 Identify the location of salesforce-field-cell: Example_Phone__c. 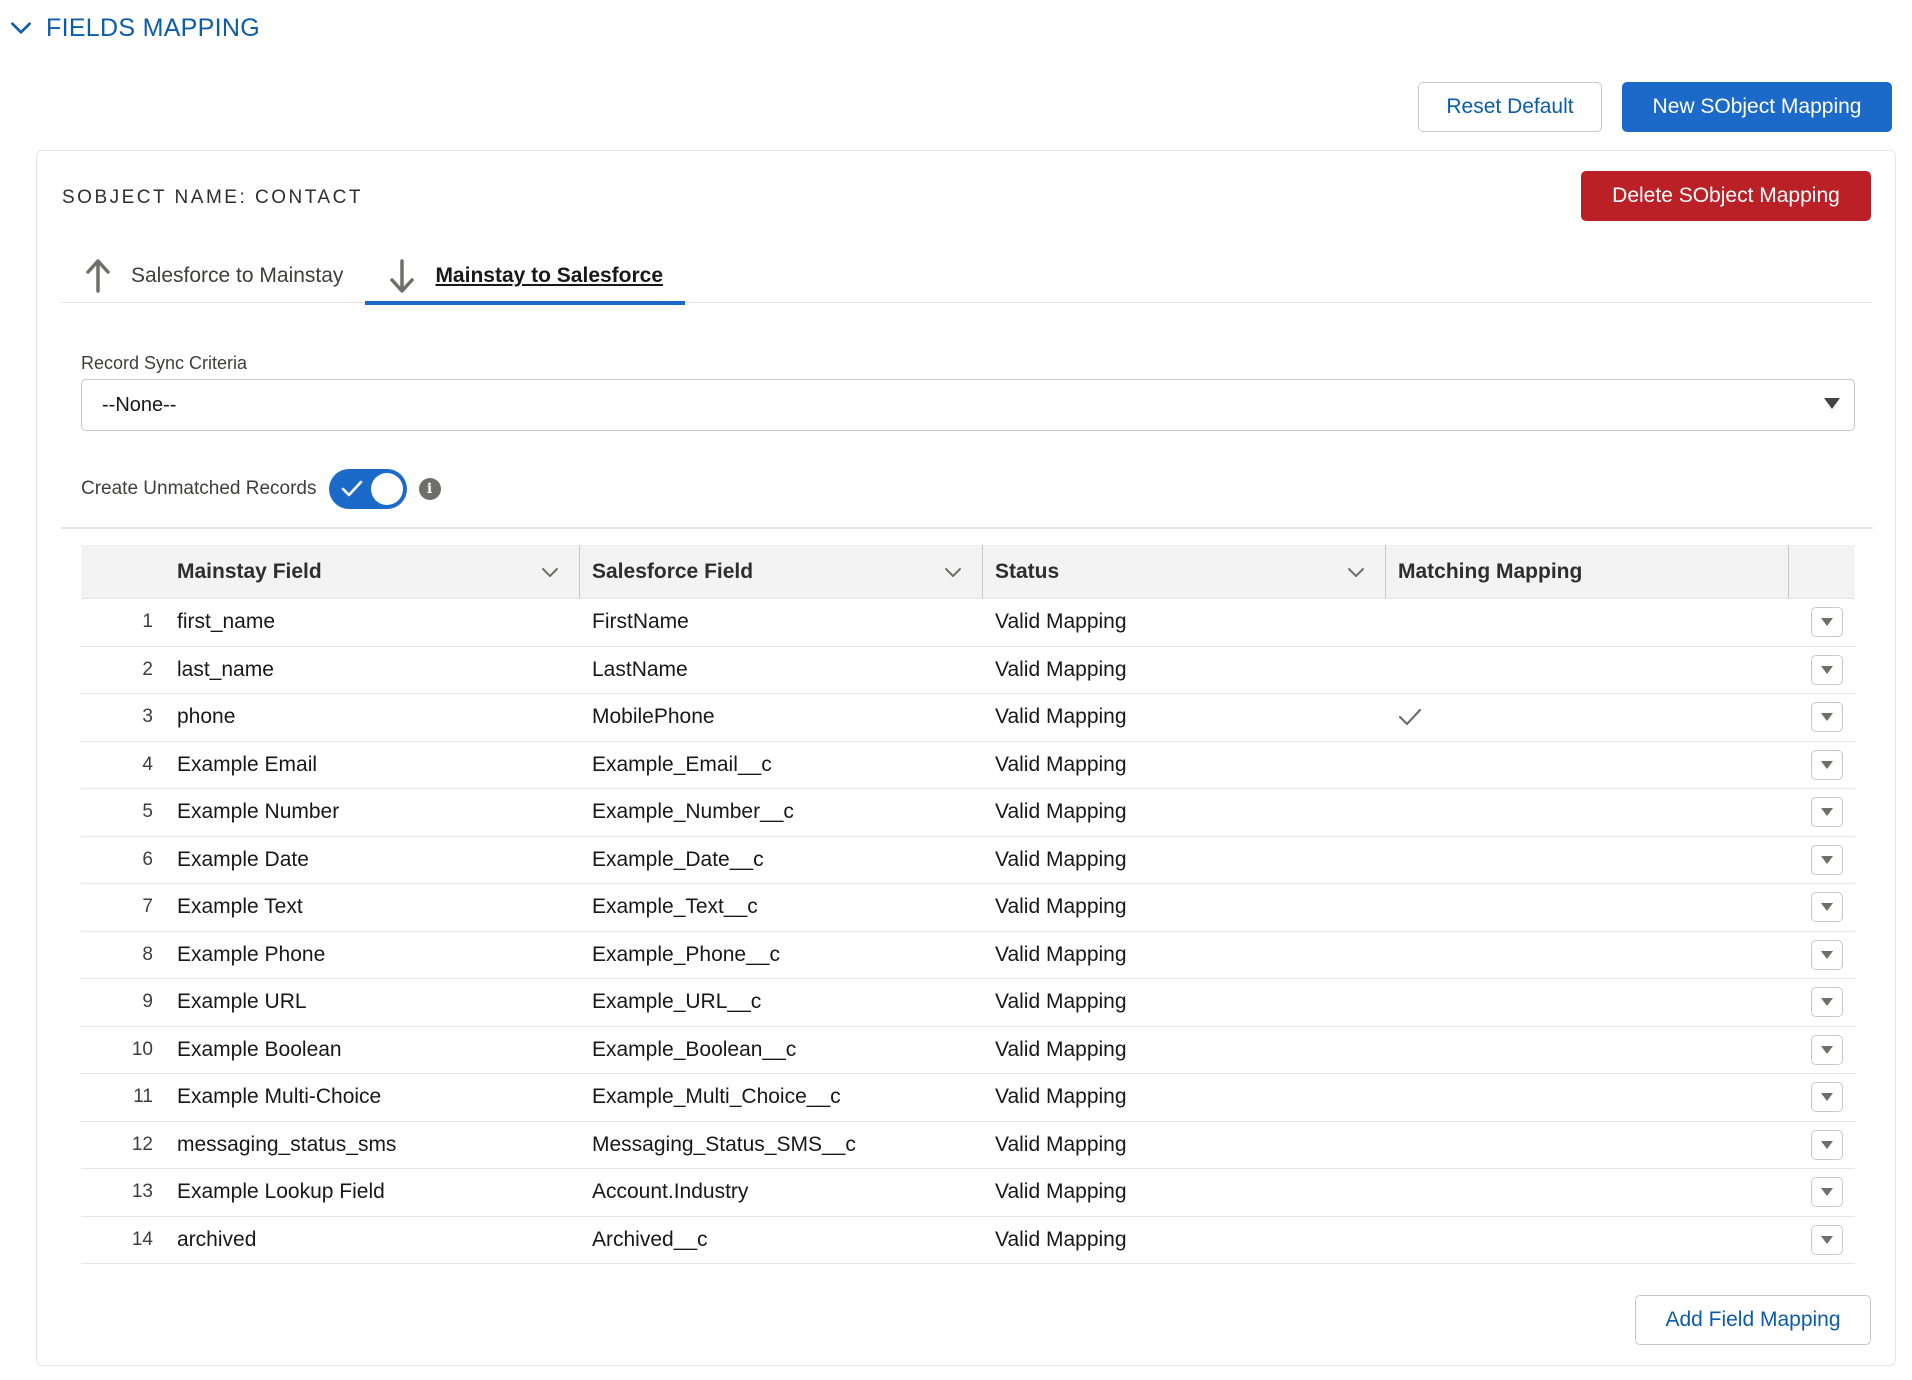
(686, 954).